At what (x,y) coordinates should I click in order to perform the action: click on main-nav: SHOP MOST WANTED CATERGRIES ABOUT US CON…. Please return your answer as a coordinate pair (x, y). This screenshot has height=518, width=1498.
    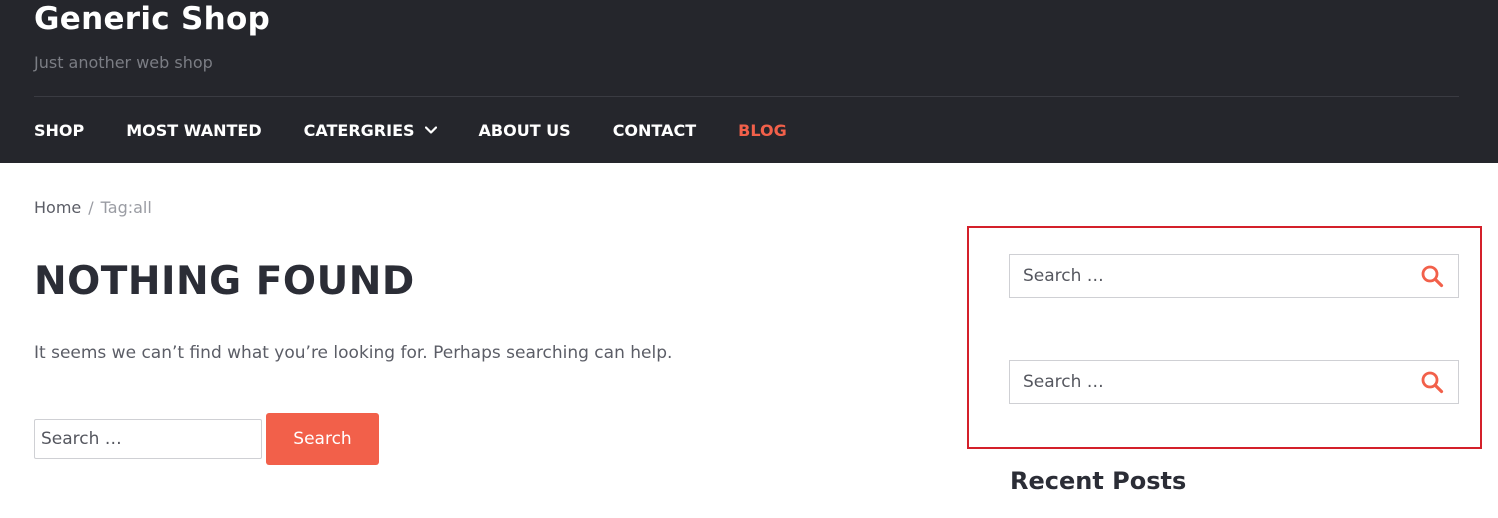
    Looking at the image, I should click on (431, 130).